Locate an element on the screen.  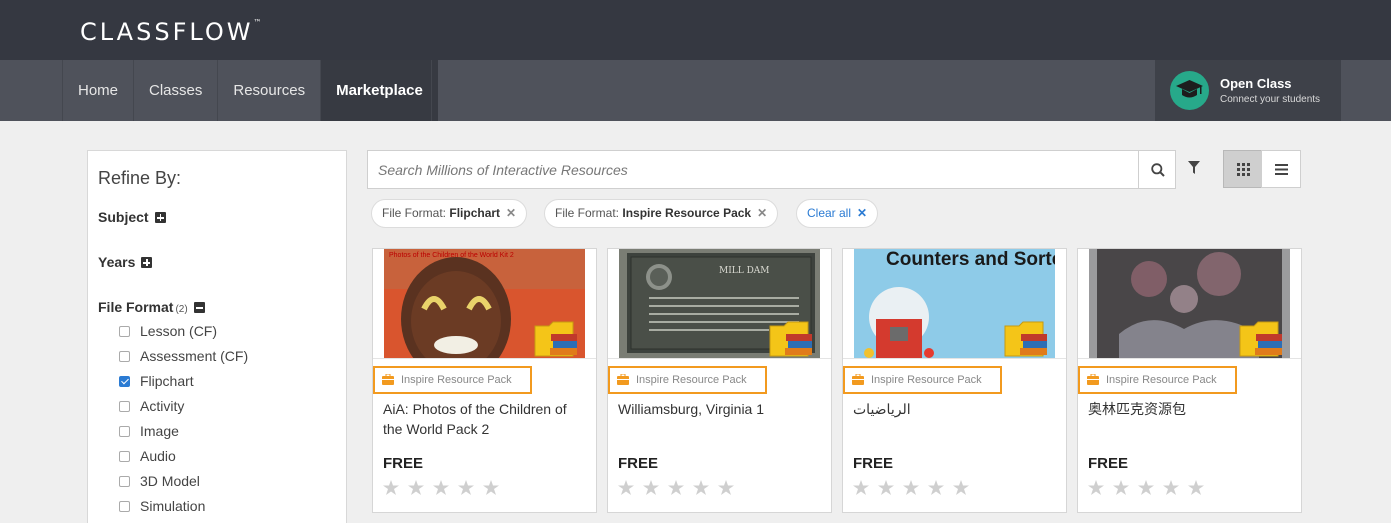
option-label: Simulation is located at coordinates (173, 506).